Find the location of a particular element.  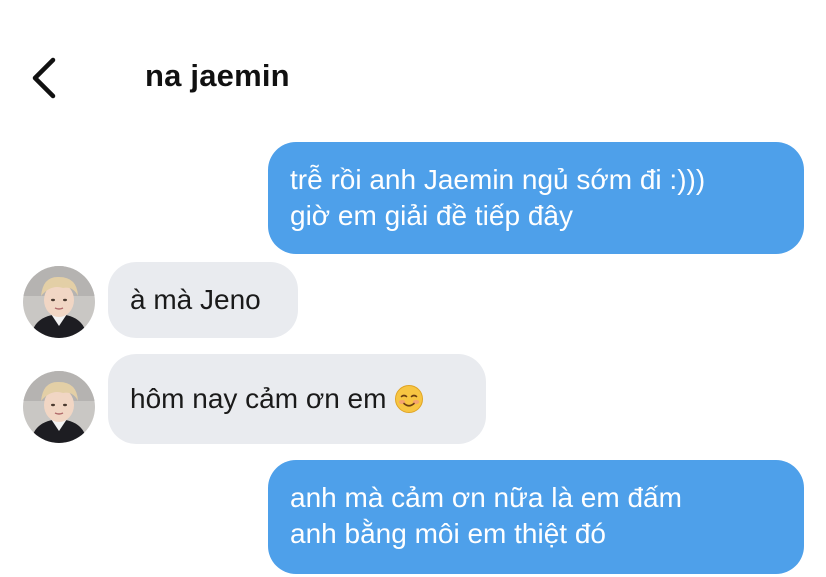

contact-name: na jaemin is located at coordinates (217, 76).